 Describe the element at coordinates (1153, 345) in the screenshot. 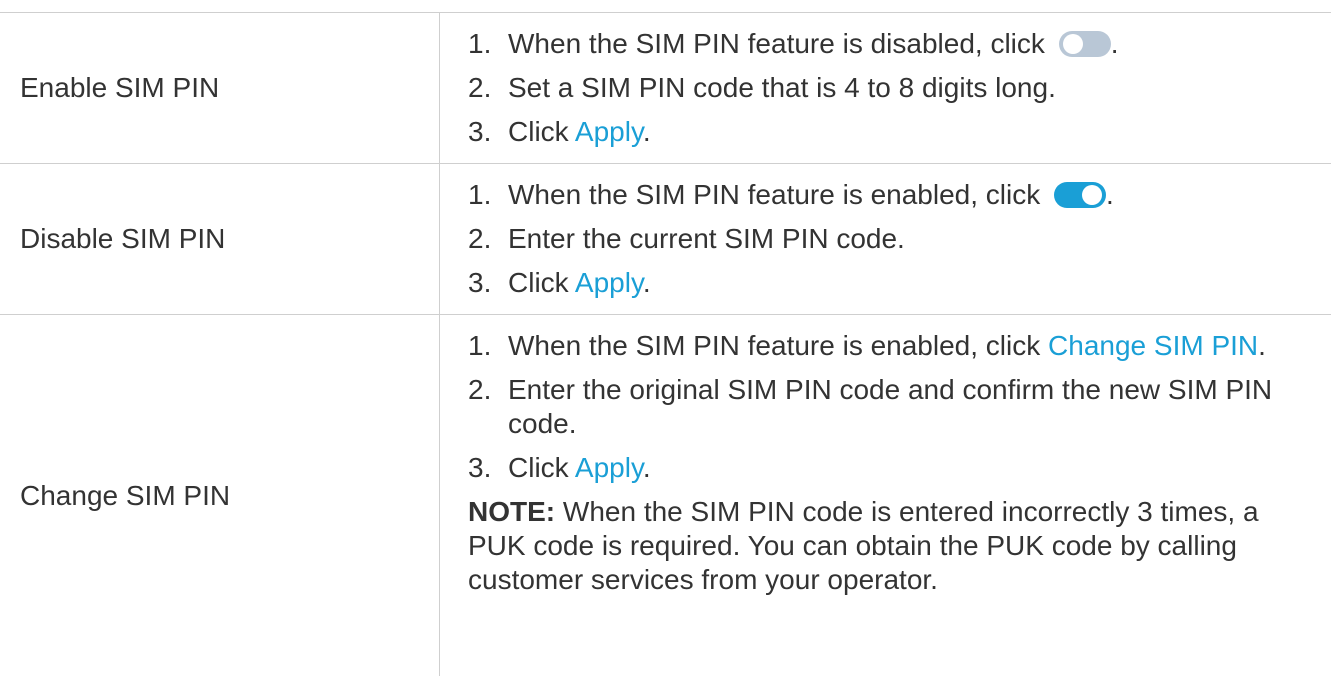

I see `change-sim-pin-link: Change SIM PIN` at that location.